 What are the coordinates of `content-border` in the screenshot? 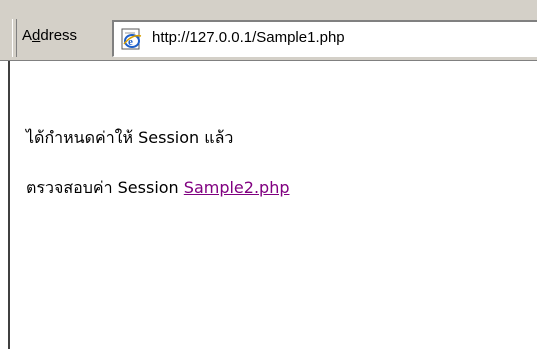 It's located at (9, 205).